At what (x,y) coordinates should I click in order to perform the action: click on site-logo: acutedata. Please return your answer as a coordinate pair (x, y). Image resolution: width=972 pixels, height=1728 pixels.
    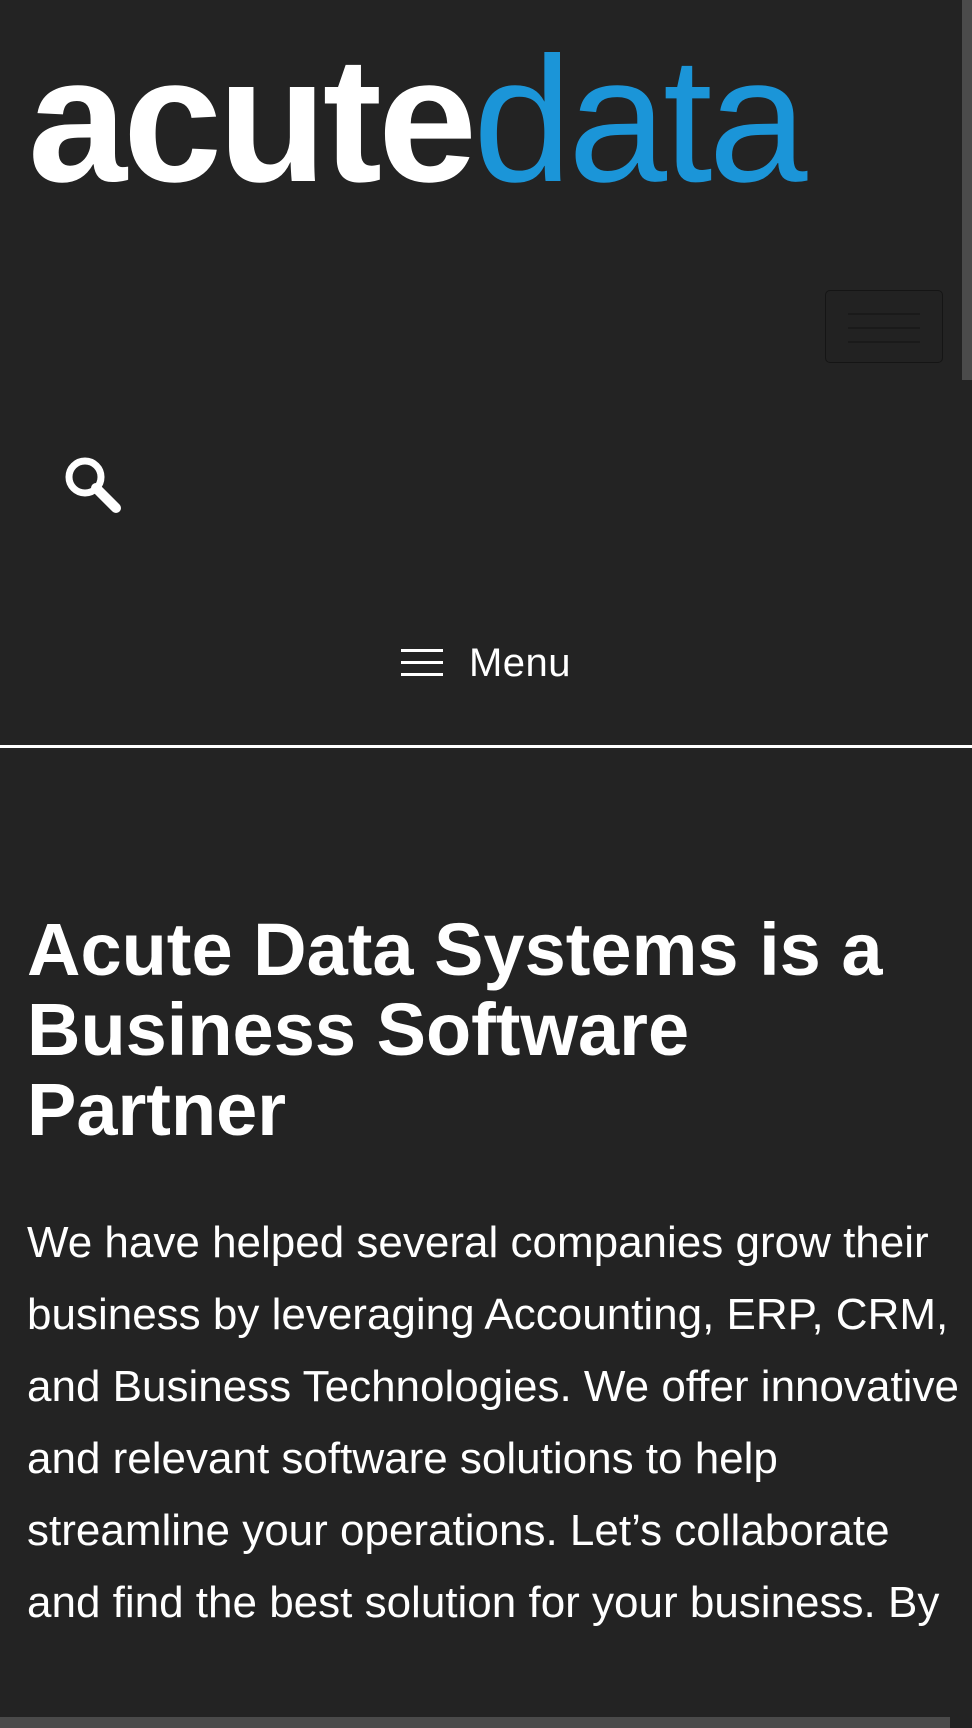
    Looking at the image, I should click on (417, 120).